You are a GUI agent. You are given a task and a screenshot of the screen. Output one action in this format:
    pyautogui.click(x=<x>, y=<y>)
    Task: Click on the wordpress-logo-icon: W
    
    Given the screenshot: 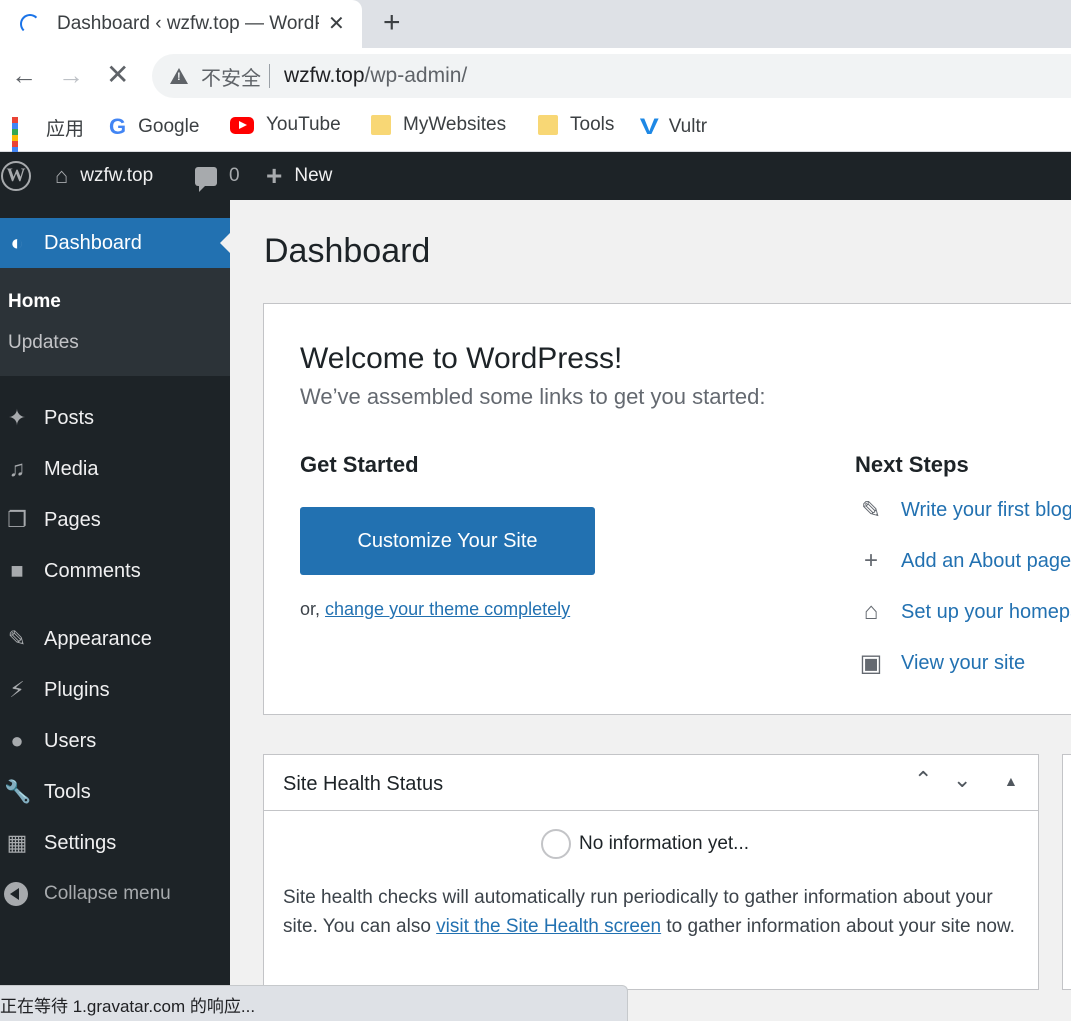 What is the action you would take?
    pyautogui.click(x=16, y=176)
    